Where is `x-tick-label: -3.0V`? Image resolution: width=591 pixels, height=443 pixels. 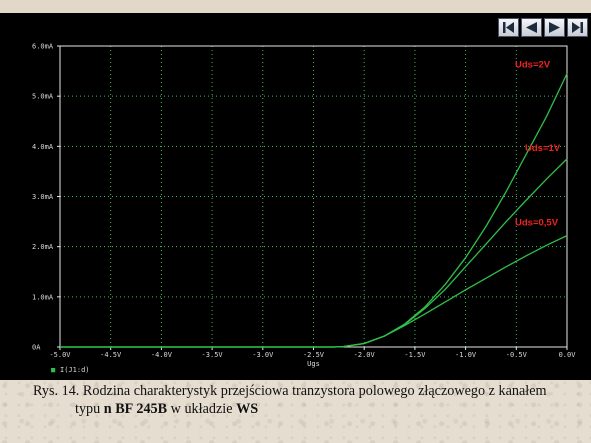
x-tick-label: -3.0V is located at coordinates (263, 355).